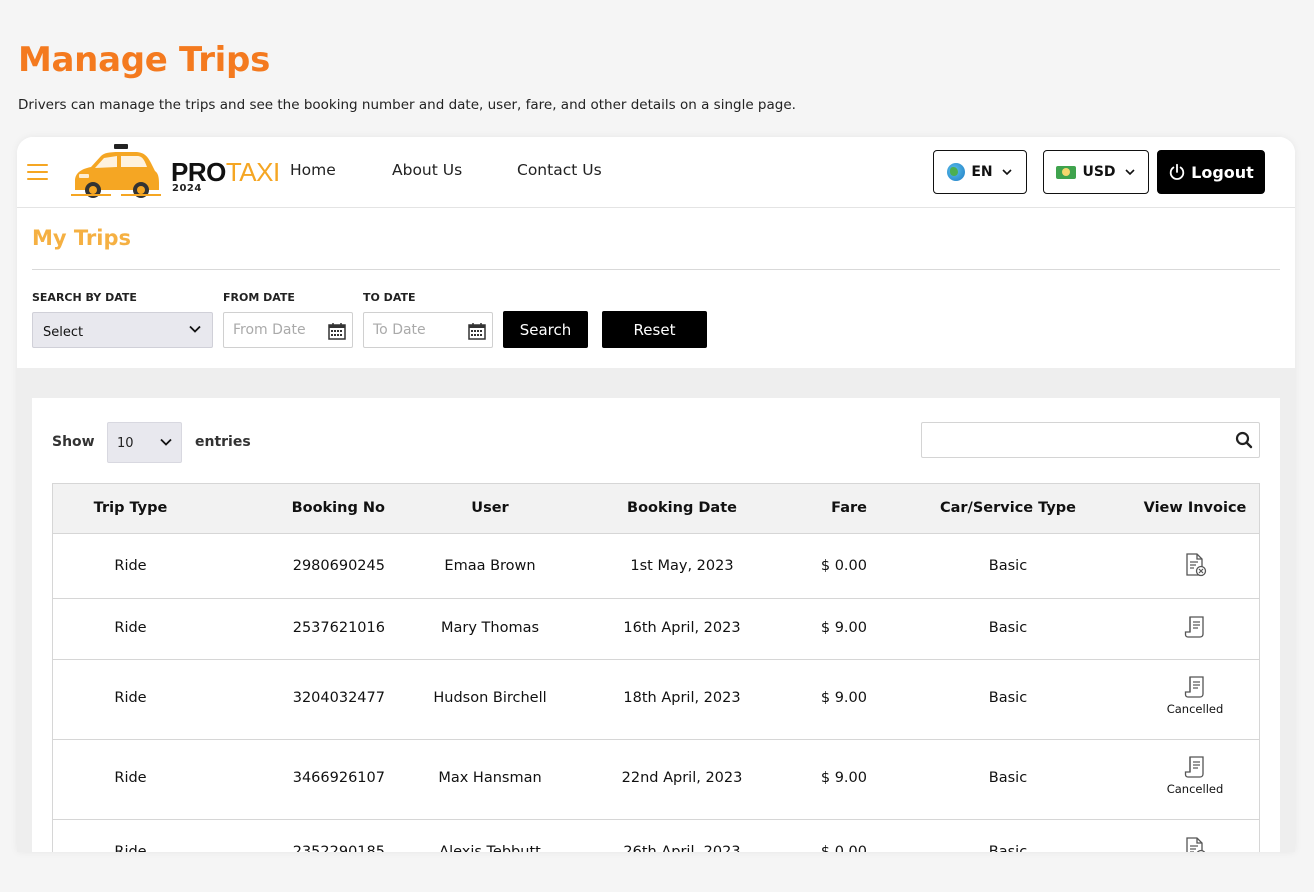 Image resolution: width=1314 pixels, height=892 pixels. Describe the element at coordinates (63, 332) in the screenshot. I see `search-by-date-value: Select` at that location.